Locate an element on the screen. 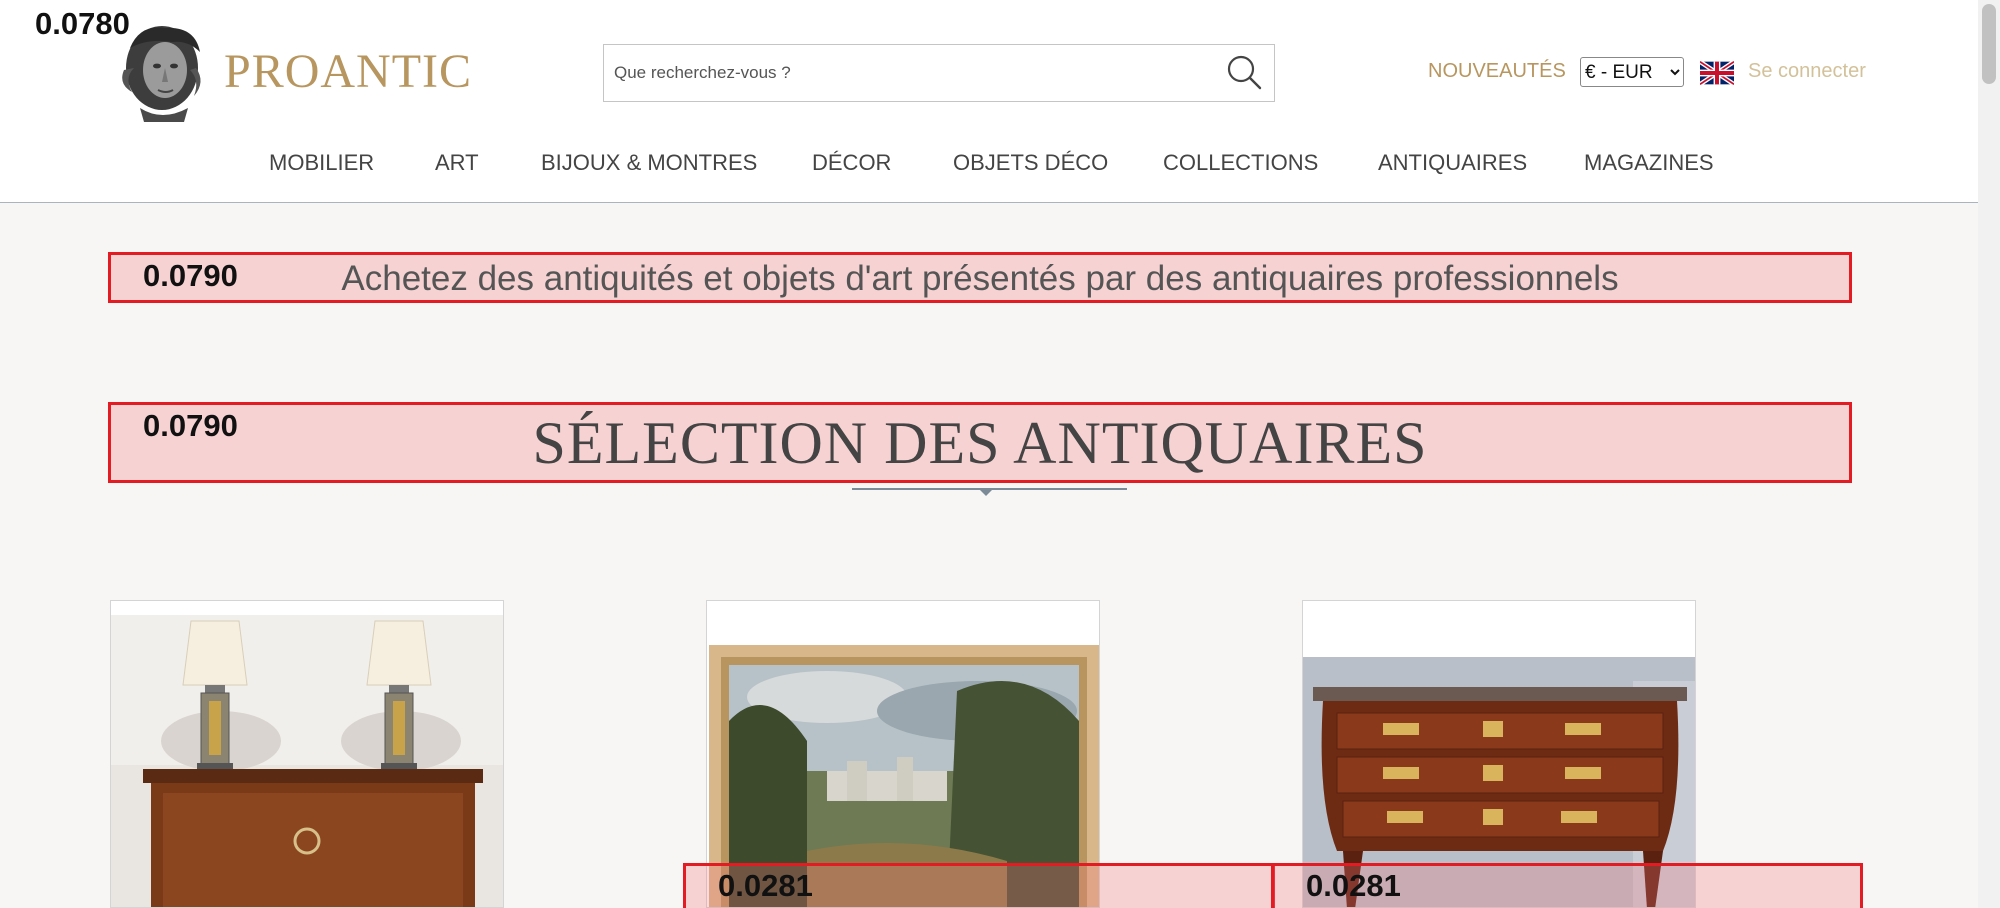 The width and height of the screenshot is (2000, 908). product-card-painting is located at coordinates (903, 754).